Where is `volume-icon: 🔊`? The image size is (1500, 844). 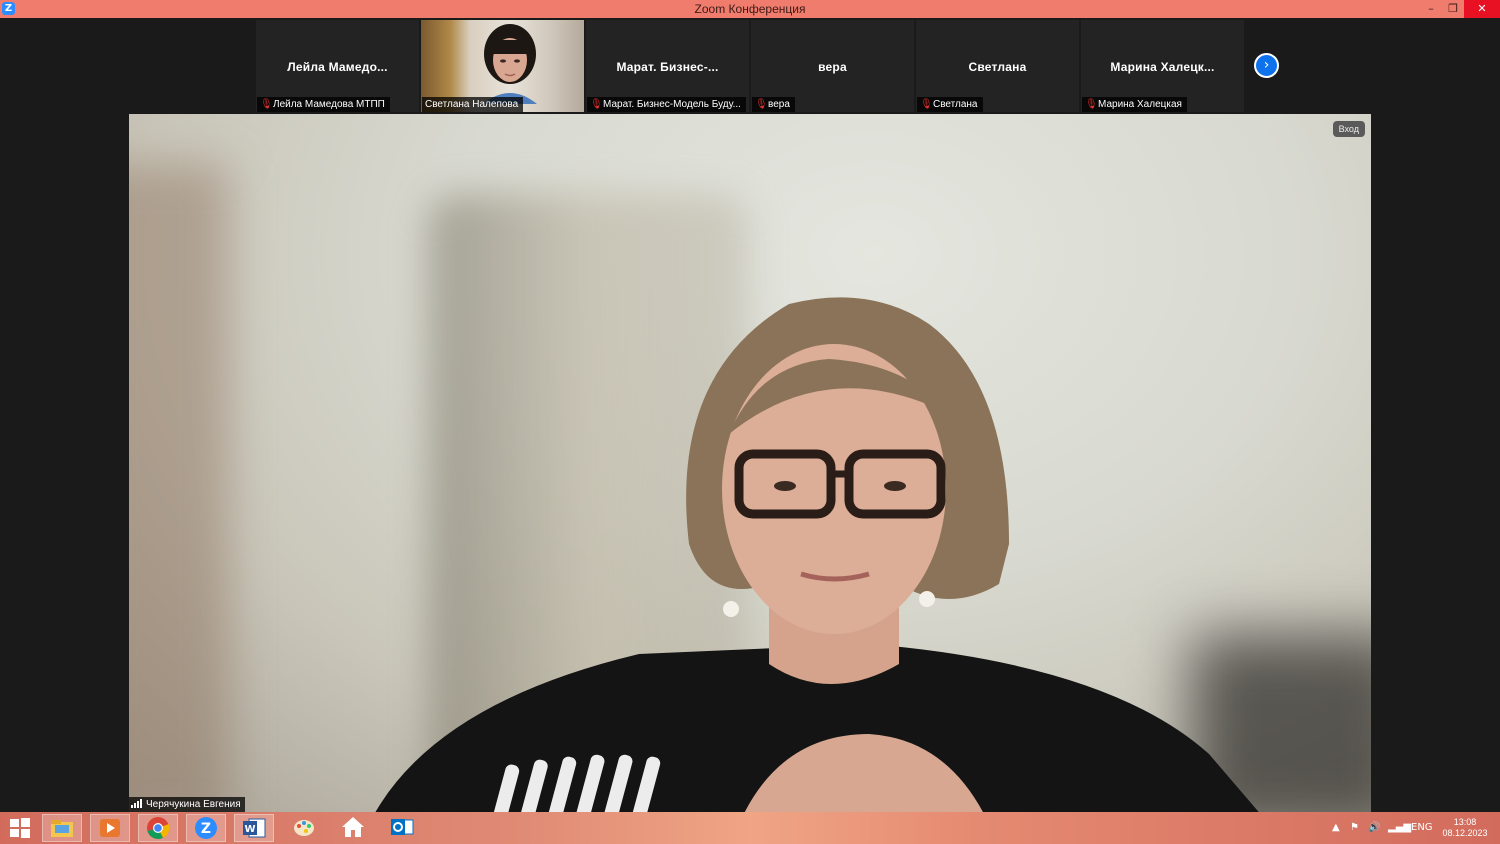 volume-icon: 🔊 is located at coordinates (1374, 828).